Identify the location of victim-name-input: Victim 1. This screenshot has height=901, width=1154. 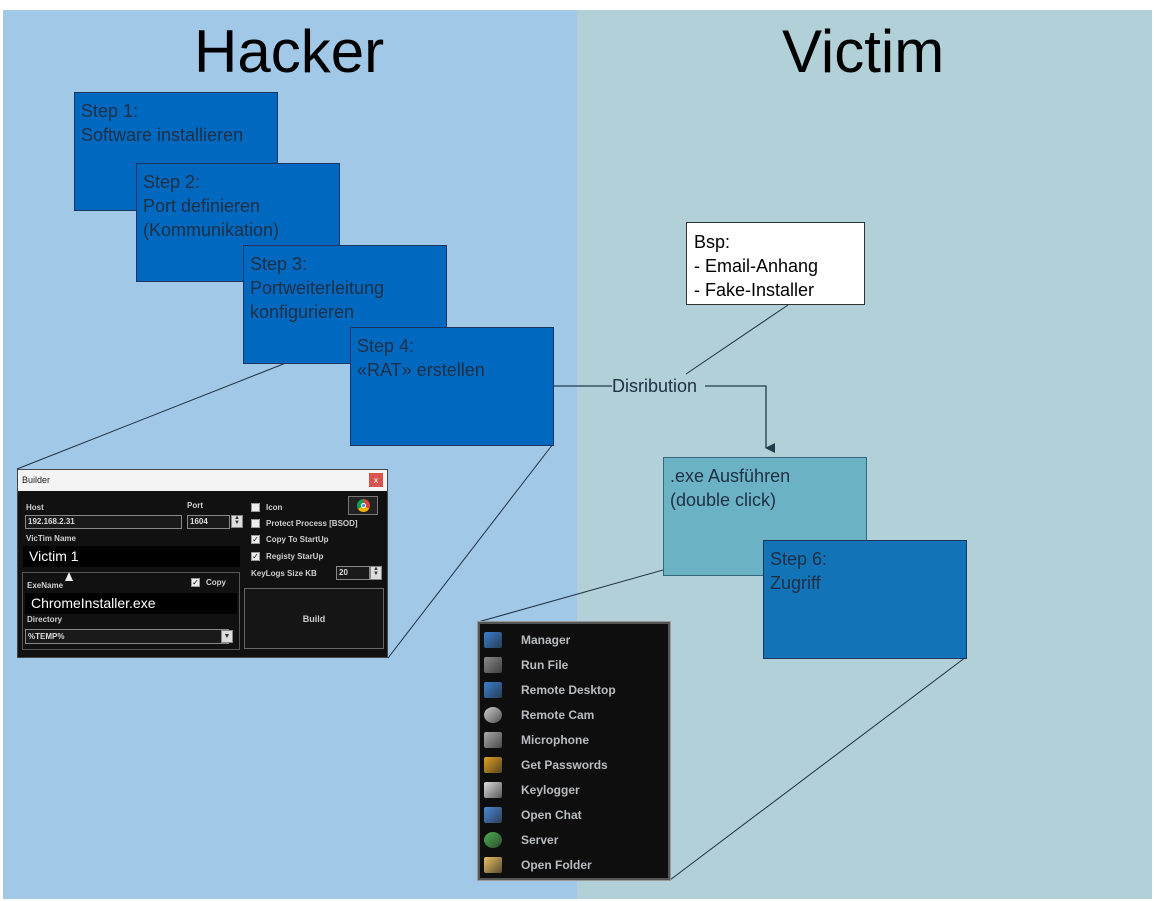
(131, 556).